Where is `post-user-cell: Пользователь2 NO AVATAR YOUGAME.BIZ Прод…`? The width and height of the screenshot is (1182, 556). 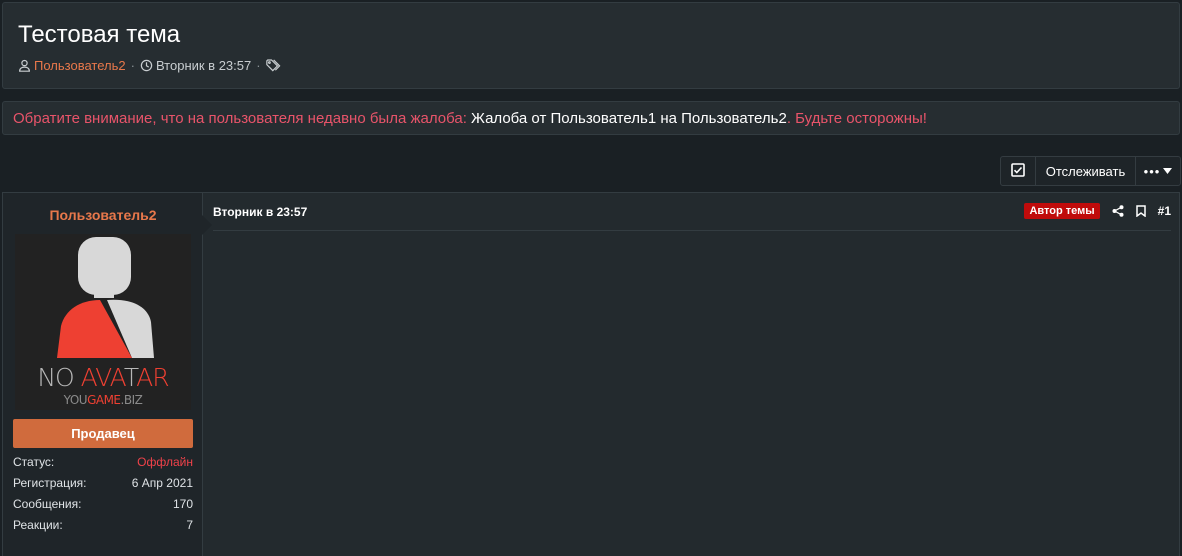 post-user-cell: Пользователь2 NO AVATAR YOUGAME.BIZ Прод… is located at coordinates (103, 374).